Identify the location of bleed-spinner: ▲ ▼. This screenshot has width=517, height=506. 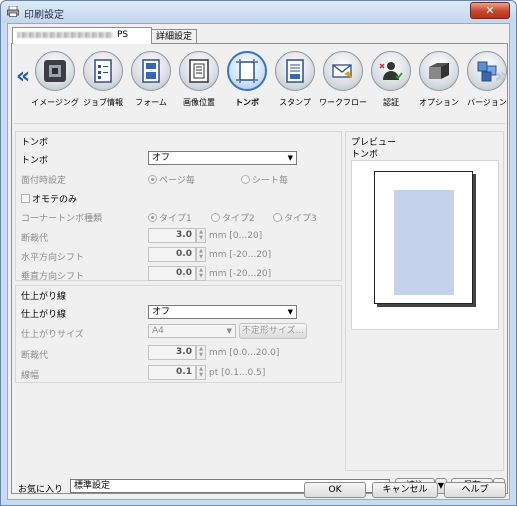
(201, 235).